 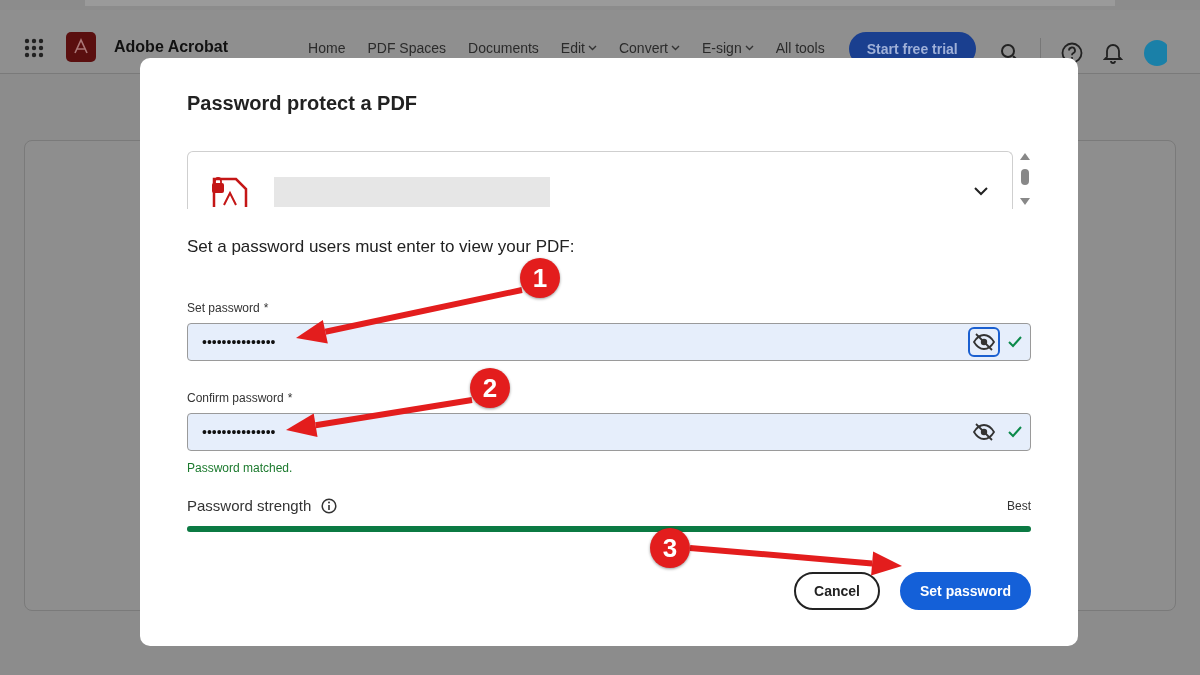 What do you see at coordinates (1112, 53) in the screenshot?
I see `bell-icon` at bounding box center [1112, 53].